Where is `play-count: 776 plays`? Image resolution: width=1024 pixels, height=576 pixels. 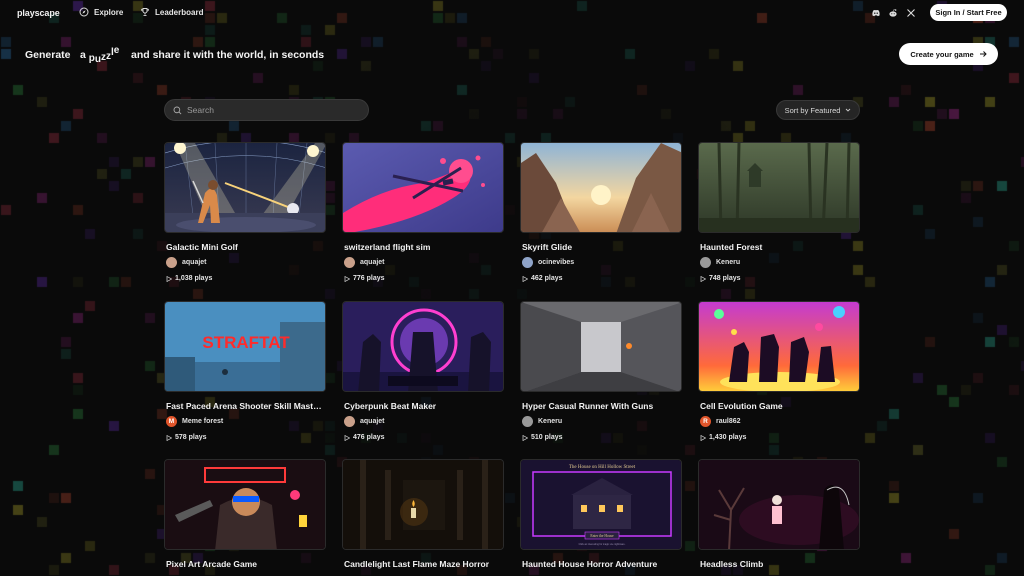
play-count: 776 plays is located at coordinates (364, 278).